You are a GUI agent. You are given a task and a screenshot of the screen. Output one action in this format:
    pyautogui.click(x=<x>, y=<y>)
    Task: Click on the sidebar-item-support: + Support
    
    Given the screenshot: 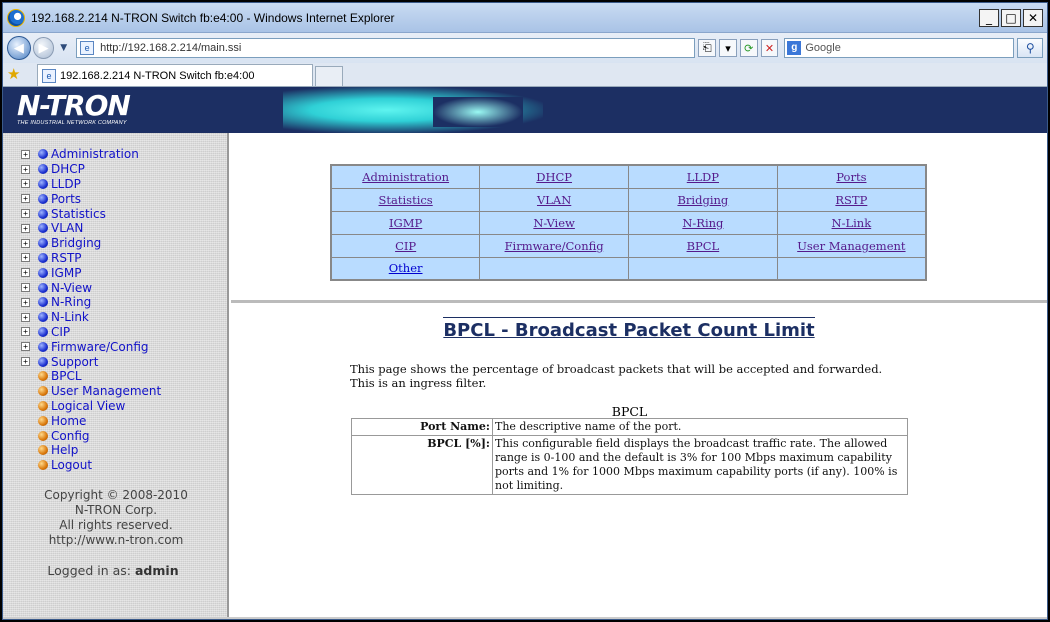 What is the action you would take?
    pyautogui.click(x=124, y=361)
    